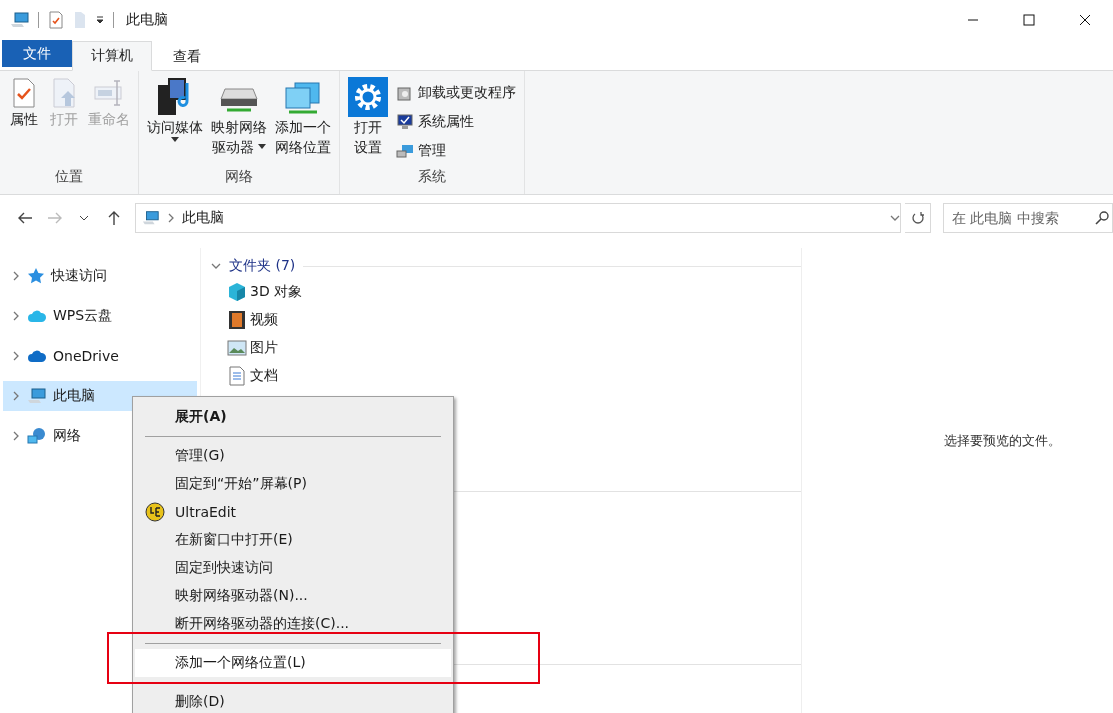 This screenshot has height=713, width=1113. What do you see at coordinates (405, 121) in the screenshot?
I see `monitor-check-icon` at bounding box center [405, 121].